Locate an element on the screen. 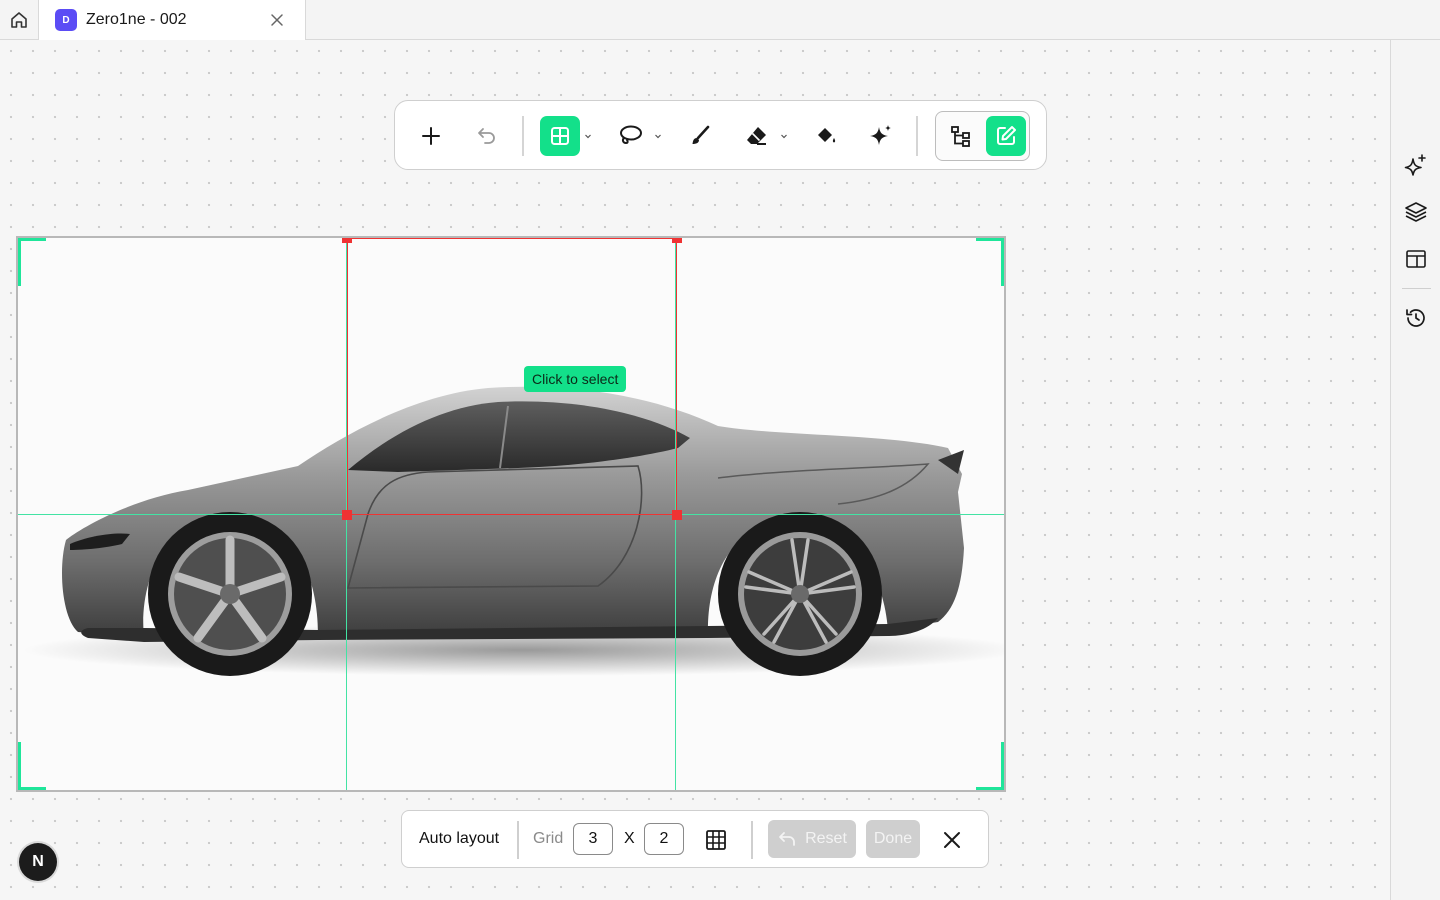 This screenshot has height=900, width=1440. grid-layout-icon is located at coordinates (560, 136).